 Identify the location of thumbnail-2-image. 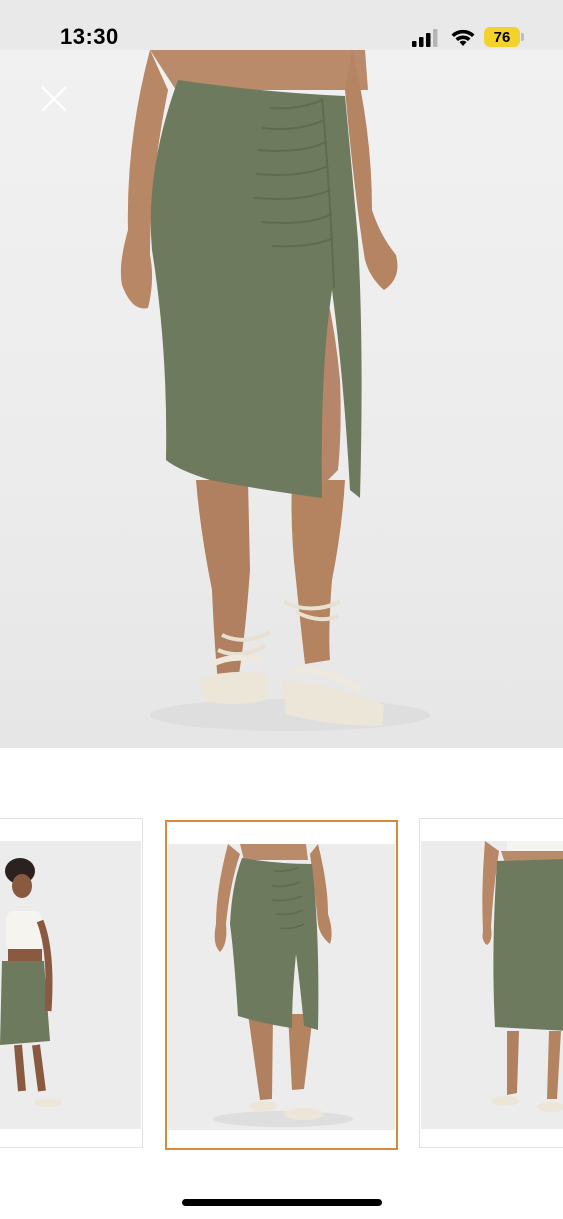
(283, 985).